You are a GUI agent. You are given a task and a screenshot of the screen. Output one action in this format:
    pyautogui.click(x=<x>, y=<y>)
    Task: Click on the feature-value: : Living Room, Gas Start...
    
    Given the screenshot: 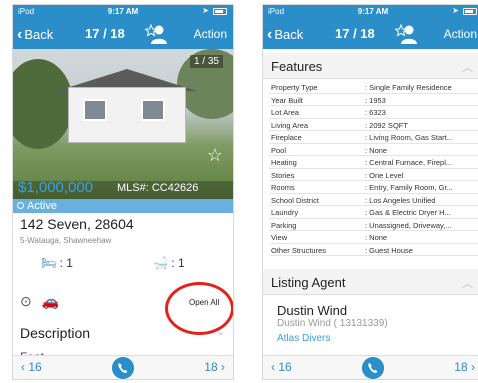 What is the action you would take?
    pyautogui.click(x=409, y=137)
    